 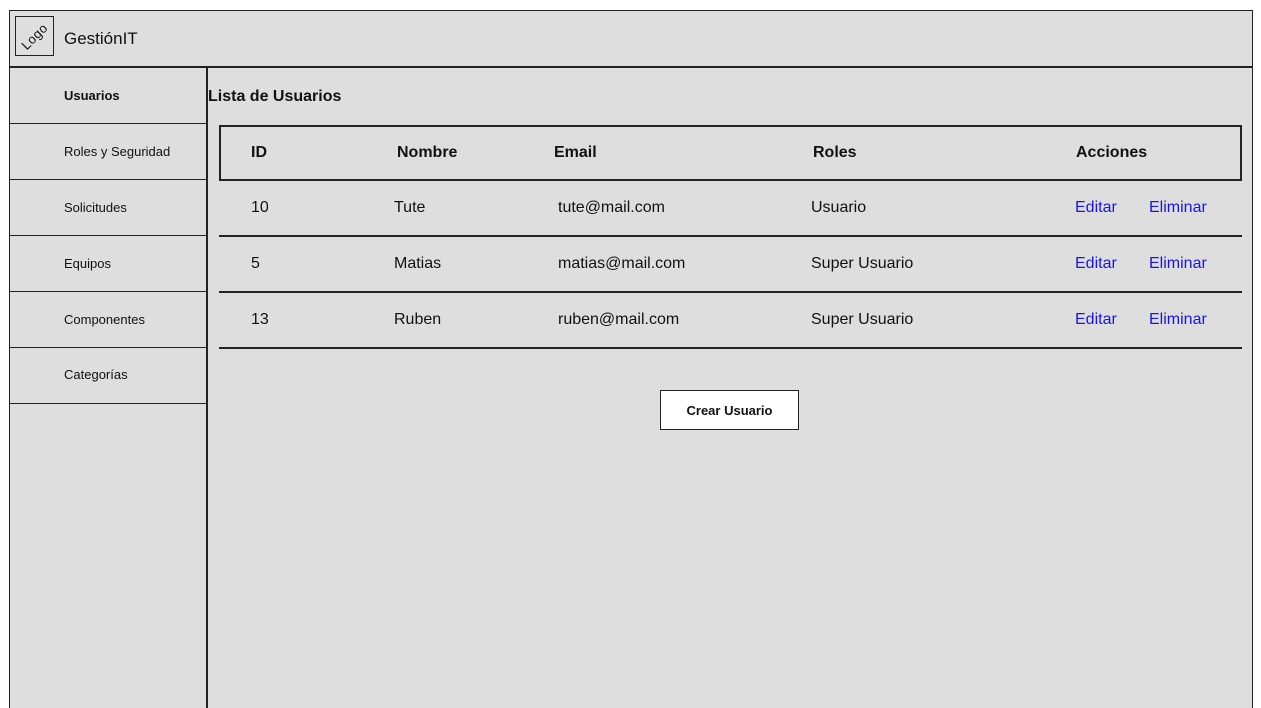 What do you see at coordinates (622, 263) in the screenshot?
I see `cell-email: matias@mail.com` at bounding box center [622, 263].